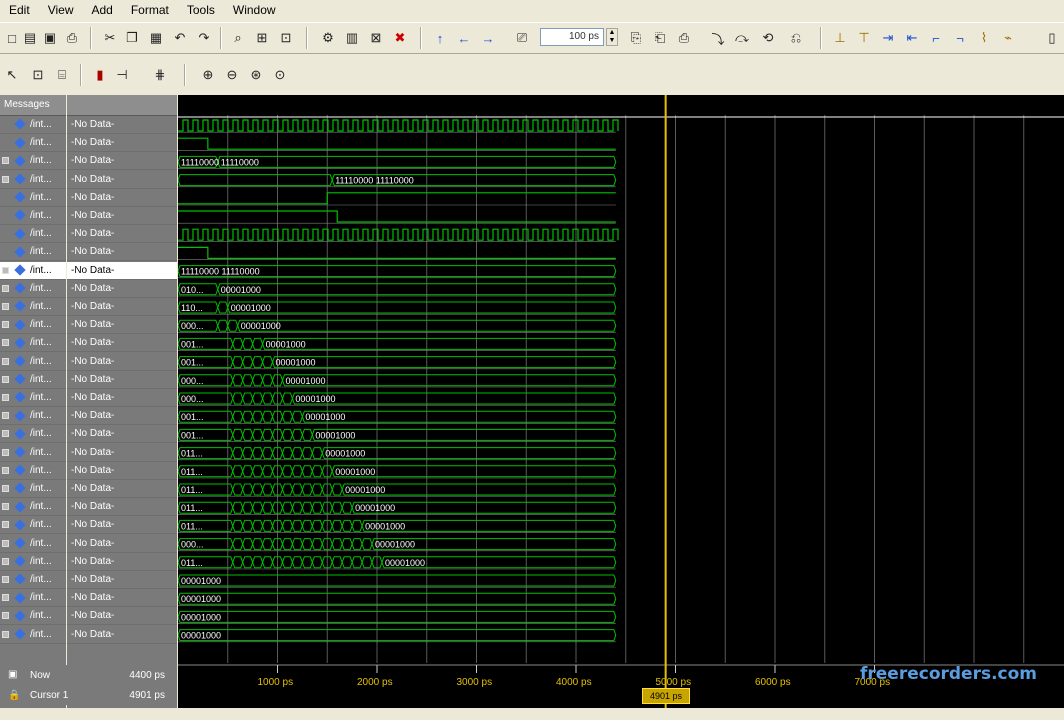 The image size is (1064, 720). I want to click on menu-format: Format, so click(150, 10).